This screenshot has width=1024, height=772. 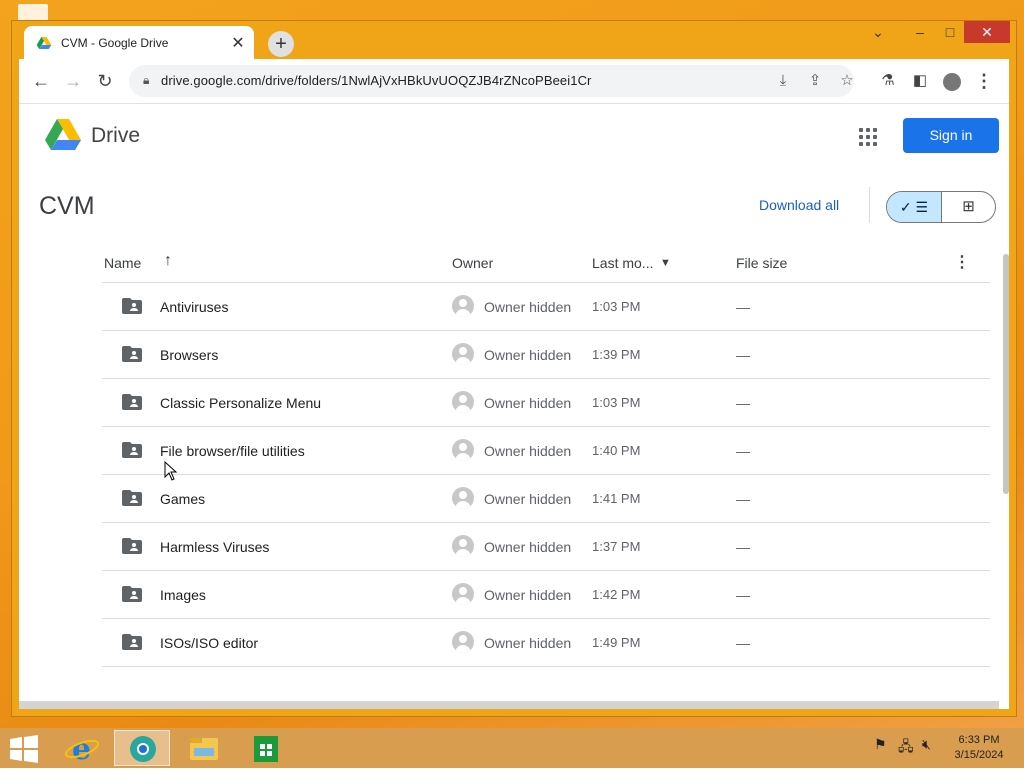 I want to click on profile-avatar-icon, so click(x=952, y=81).